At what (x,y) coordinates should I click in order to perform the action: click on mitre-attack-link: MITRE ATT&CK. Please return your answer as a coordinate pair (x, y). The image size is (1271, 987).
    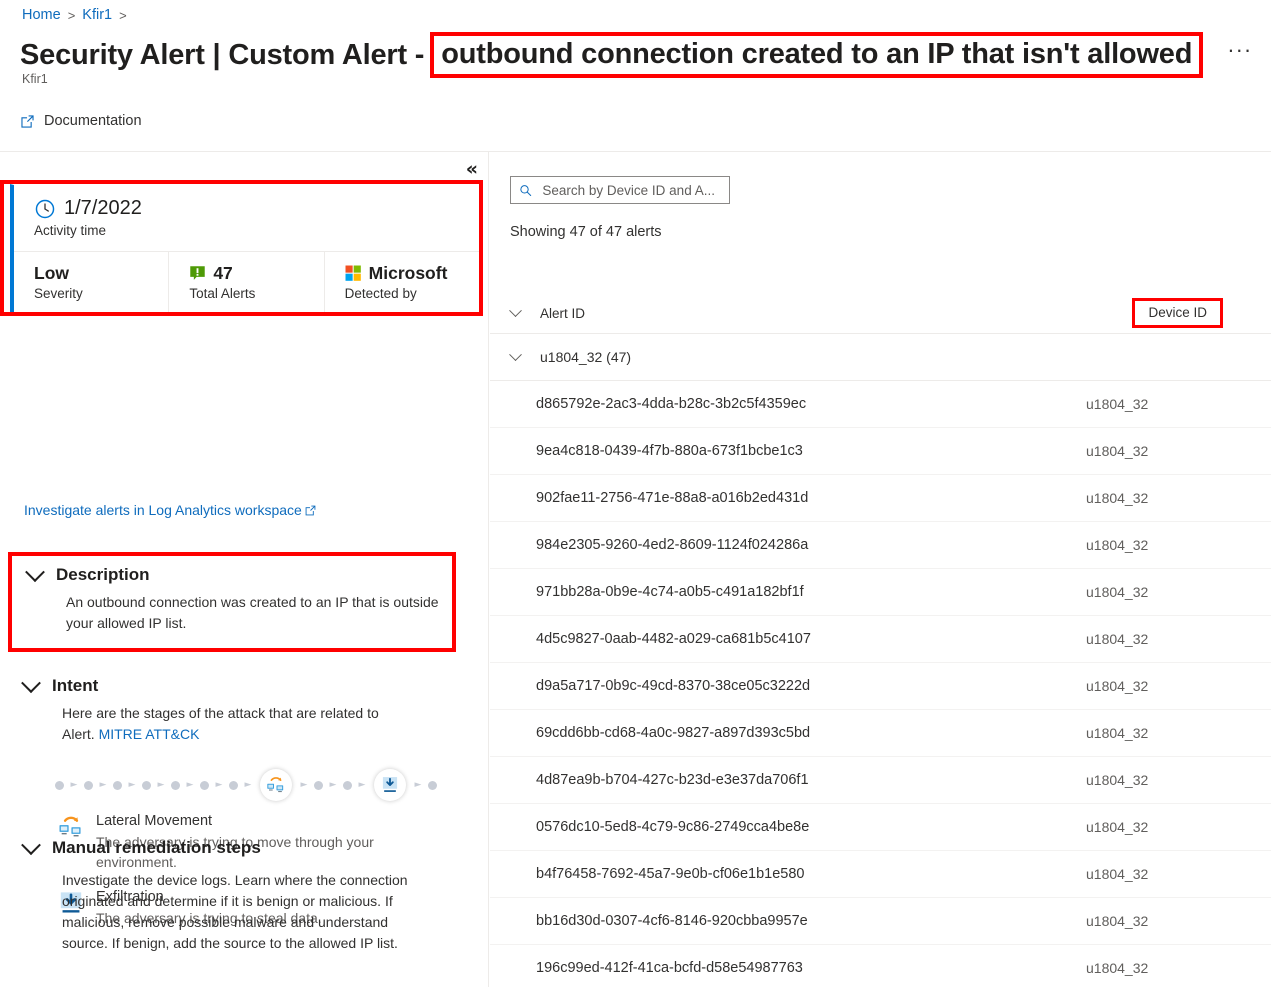
    Looking at the image, I should click on (149, 734).